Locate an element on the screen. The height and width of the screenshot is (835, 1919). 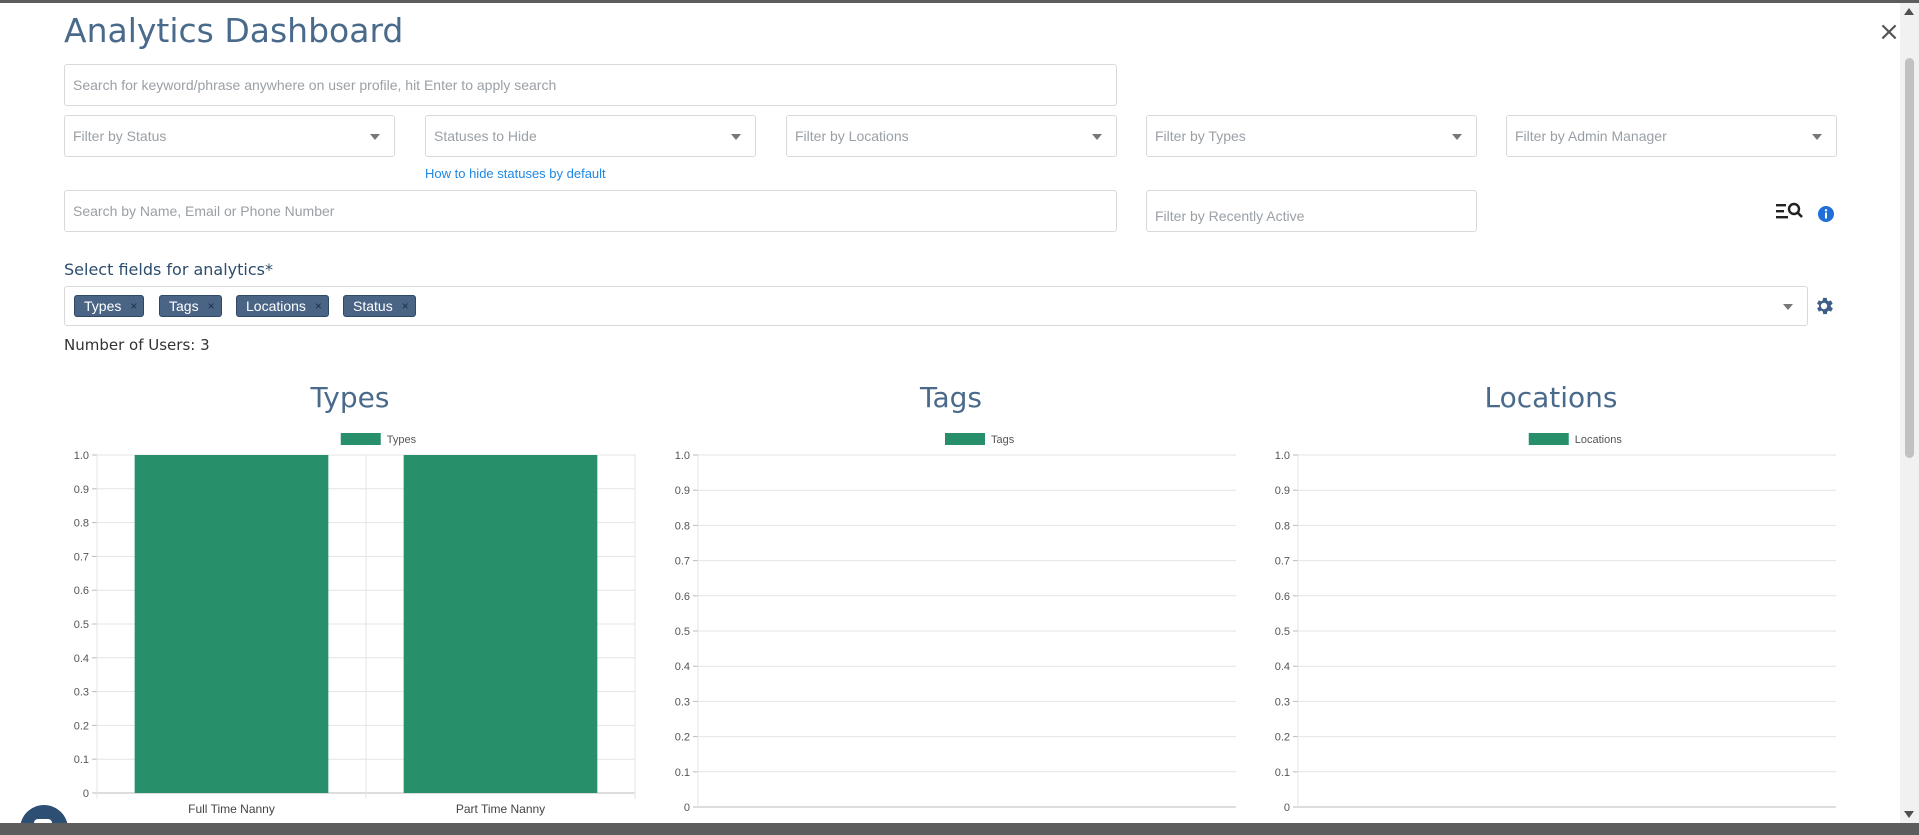
scroll-down-icon is located at coordinates (1909, 814).